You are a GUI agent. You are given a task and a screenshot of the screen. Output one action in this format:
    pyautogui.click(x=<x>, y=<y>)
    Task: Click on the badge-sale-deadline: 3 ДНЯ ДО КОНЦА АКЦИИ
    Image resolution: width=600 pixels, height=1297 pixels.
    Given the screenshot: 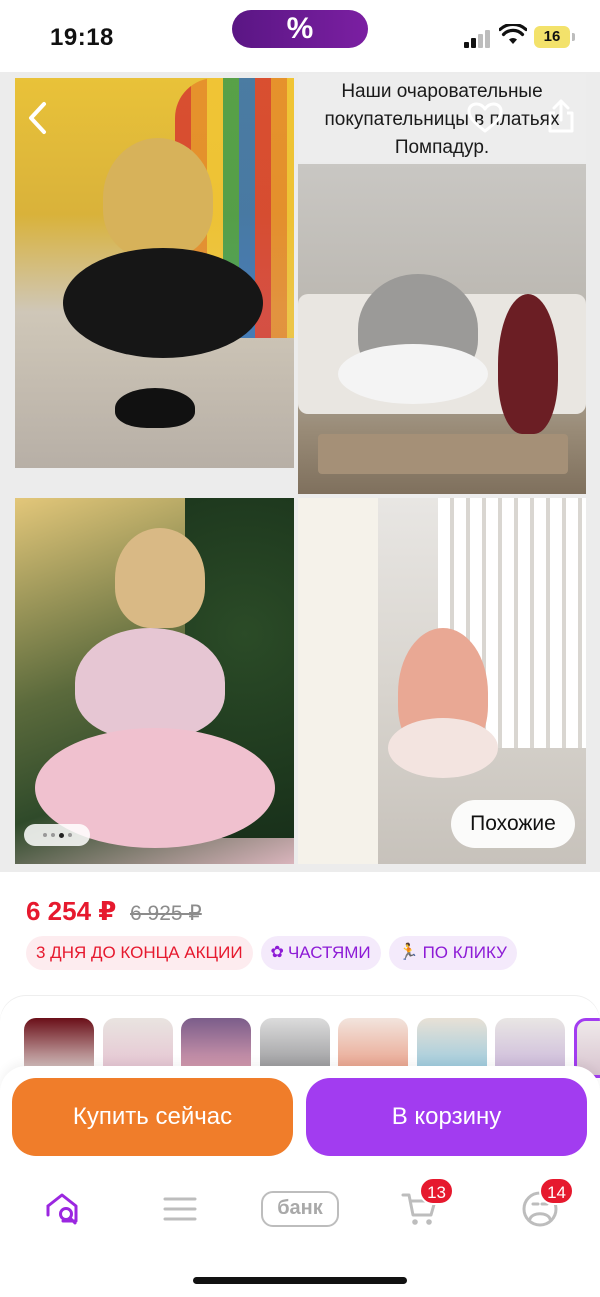 What is the action you would take?
    pyautogui.click(x=139, y=953)
    